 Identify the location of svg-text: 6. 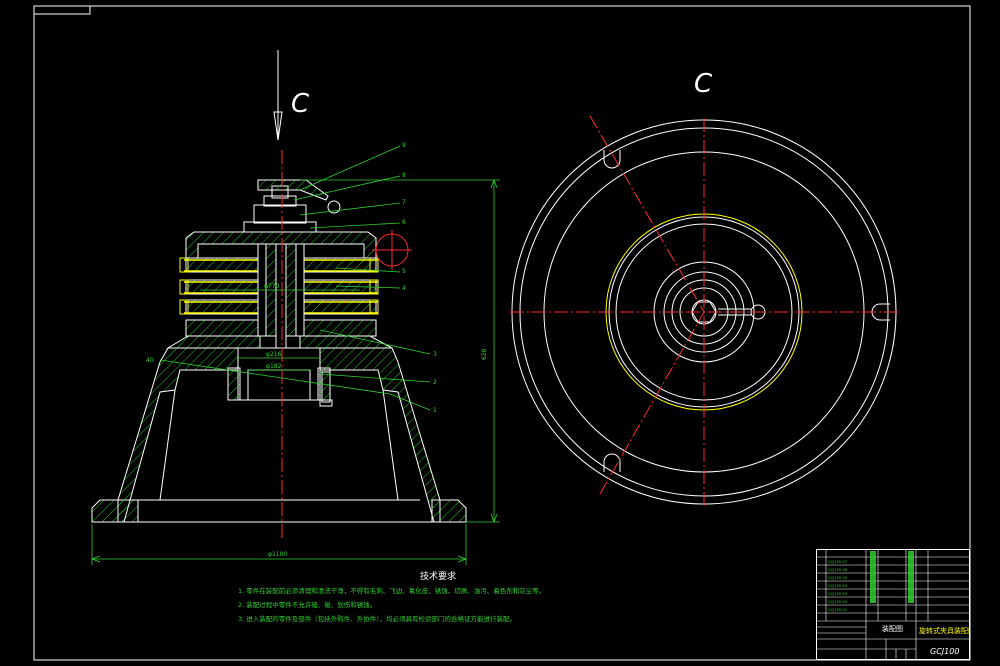
(404, 222).